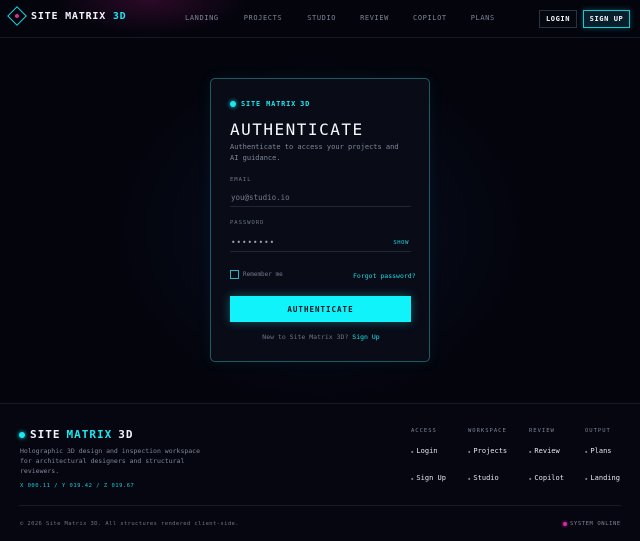 This screenshot has width=640, height=541. What do you see at coordinates (424, 451) in the screenshot?
I see `footer-link-login: Login` at bounding box center [424, 451].